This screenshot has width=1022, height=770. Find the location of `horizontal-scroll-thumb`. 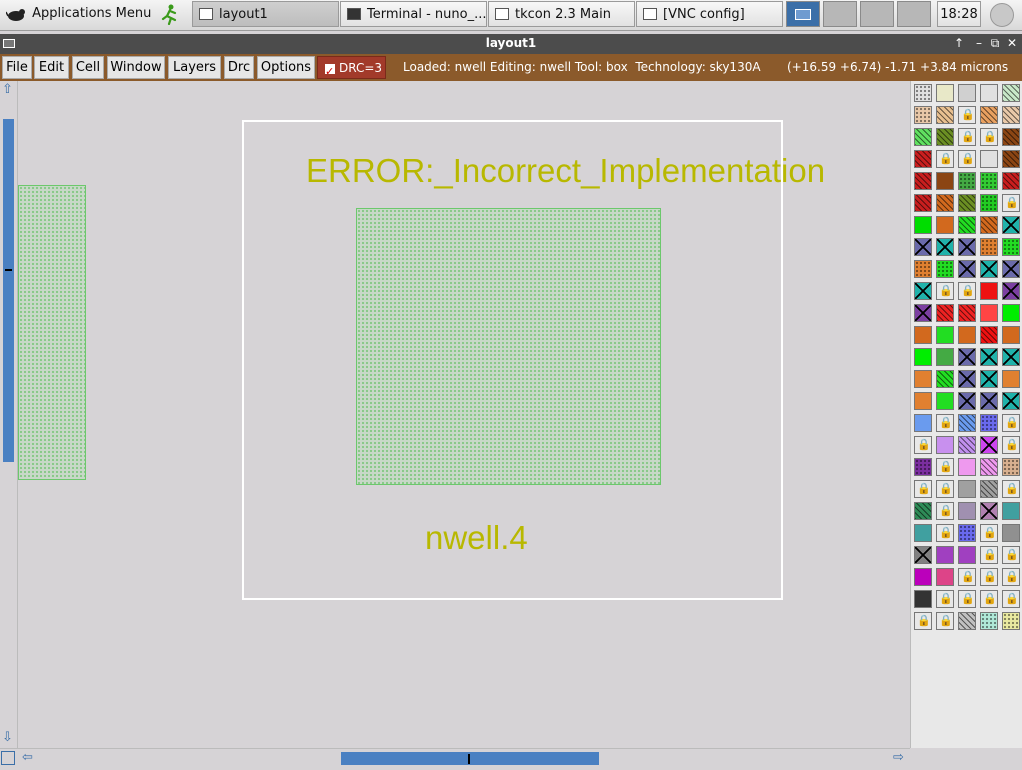

horizontal-scroll-thumb is located at coordinates (470, 758).